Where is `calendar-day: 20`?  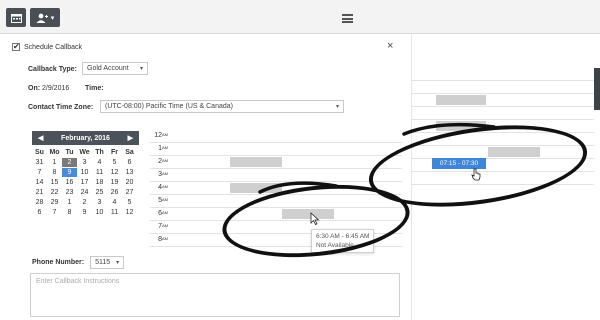 calendar-day: 20 is located at coordinates (129, 182).